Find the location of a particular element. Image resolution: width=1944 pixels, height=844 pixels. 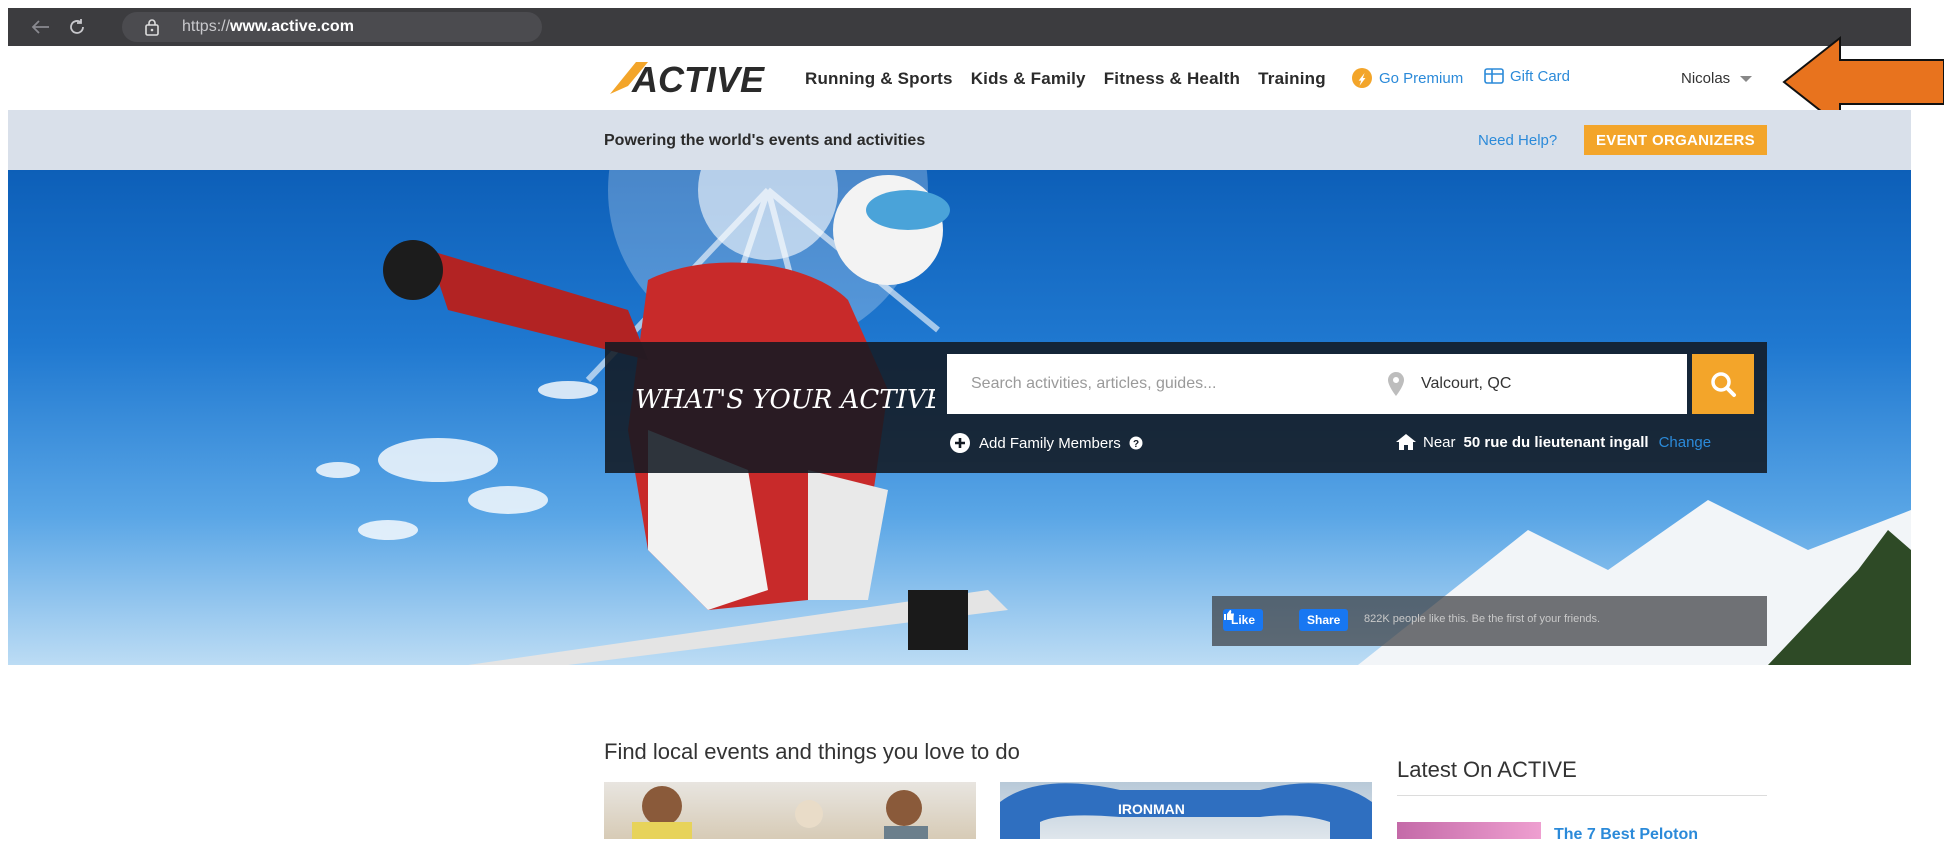

browser-toolbar: https://www.active.com is located at coordinates (959, 27).